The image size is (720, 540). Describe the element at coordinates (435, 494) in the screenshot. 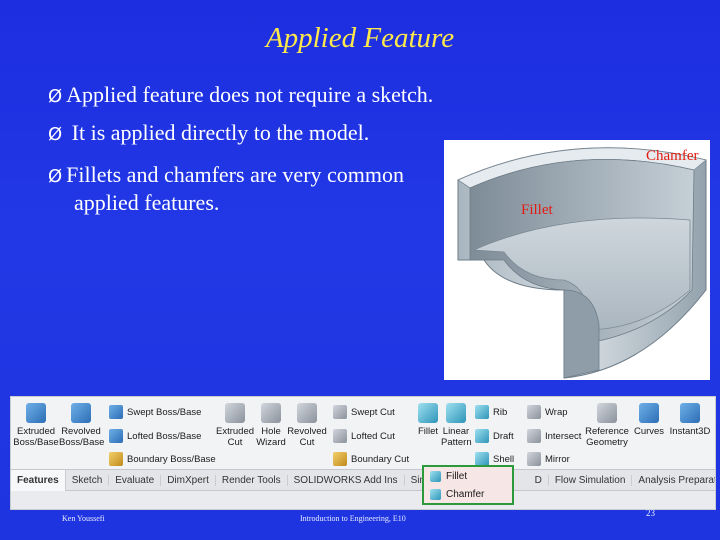

I see `chamfer-icon` at that location.